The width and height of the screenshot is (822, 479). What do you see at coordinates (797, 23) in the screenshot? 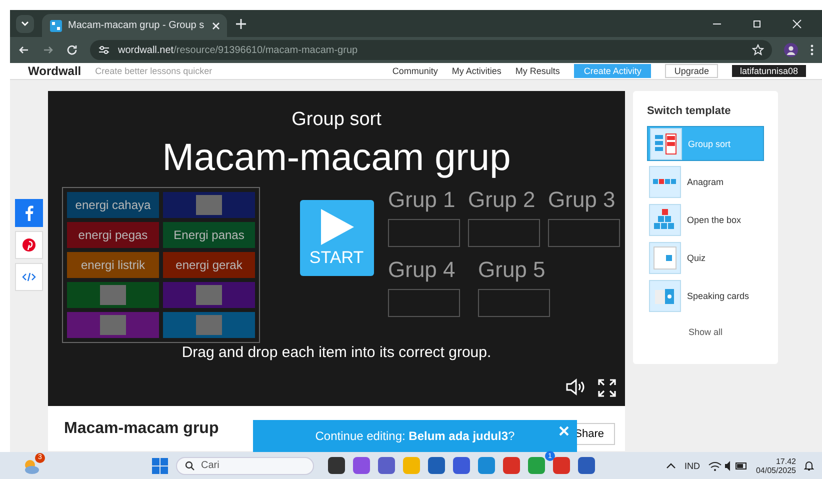
I see `close-window-icon` at bounding box center [797, 23].